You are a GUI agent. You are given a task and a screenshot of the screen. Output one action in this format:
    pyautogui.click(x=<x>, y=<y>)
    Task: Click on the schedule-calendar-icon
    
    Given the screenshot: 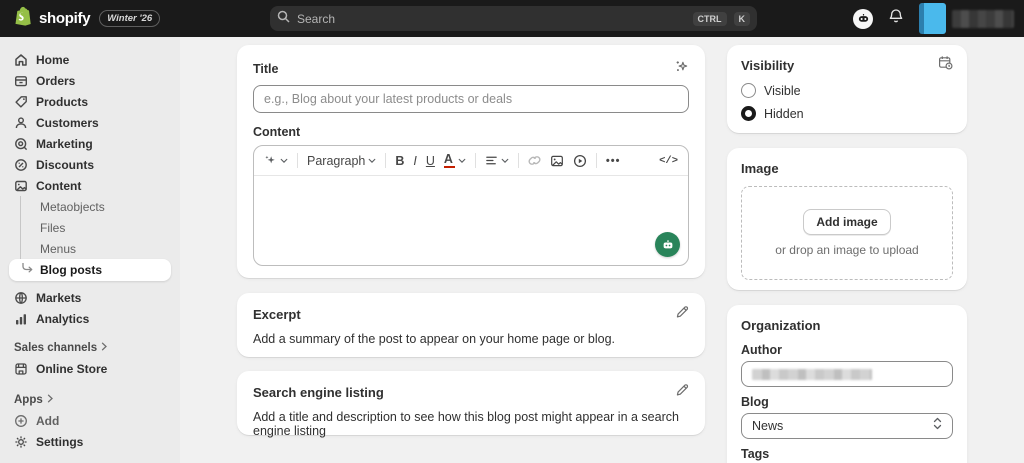 What is the action you would take?
    pyautogui.click(x=945, y=65)
    